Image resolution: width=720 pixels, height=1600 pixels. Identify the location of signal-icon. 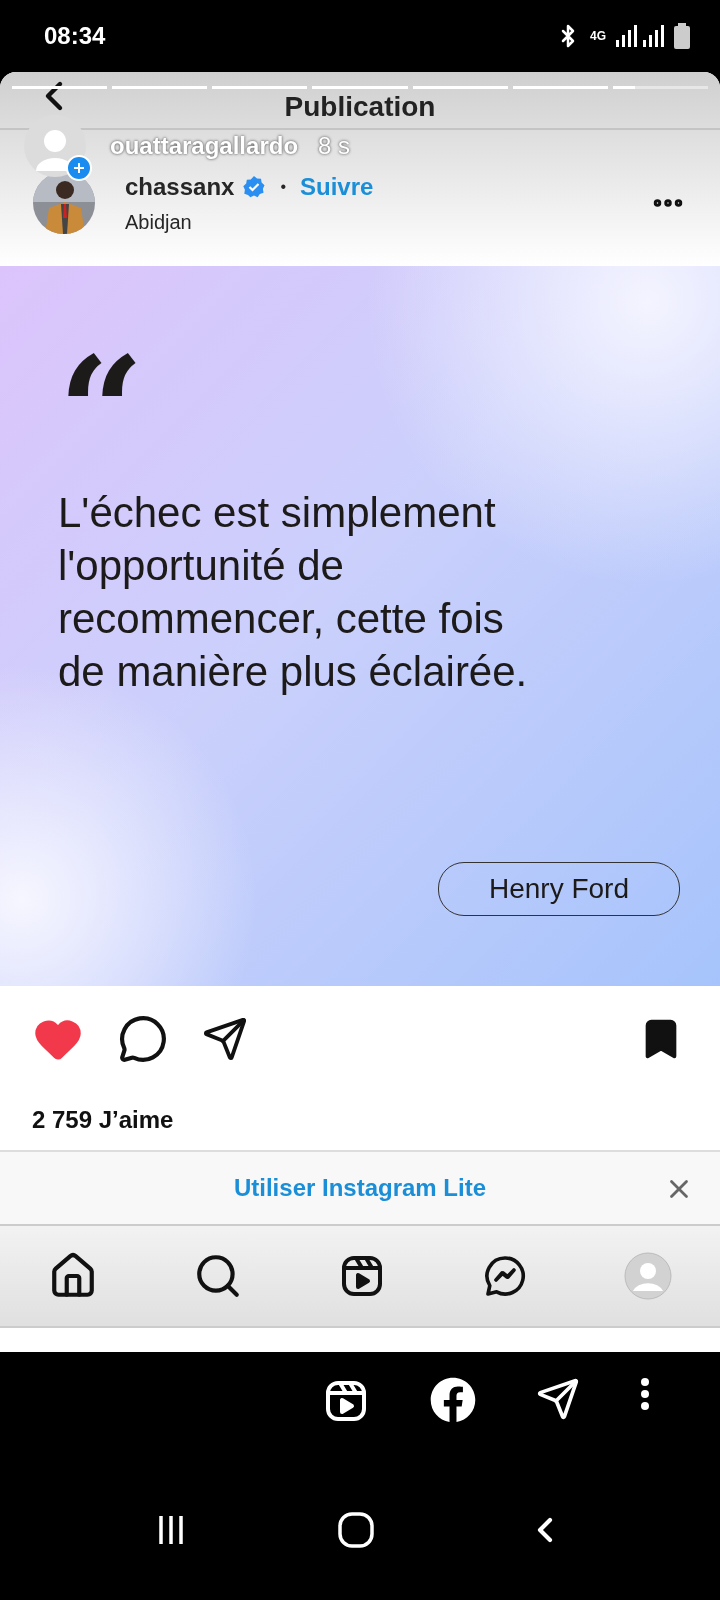
(640, 36).